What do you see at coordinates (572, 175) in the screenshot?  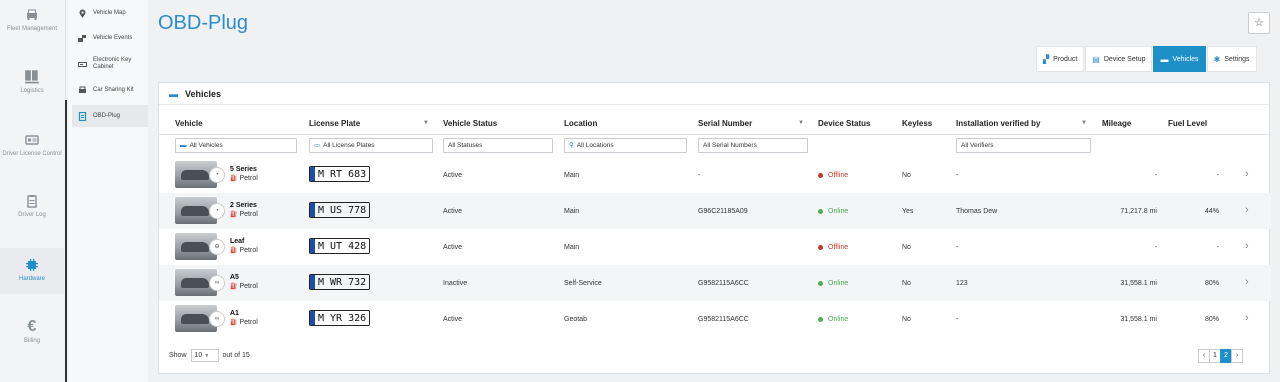 I see `location-cell: Main` at bounding box center [572, 175].